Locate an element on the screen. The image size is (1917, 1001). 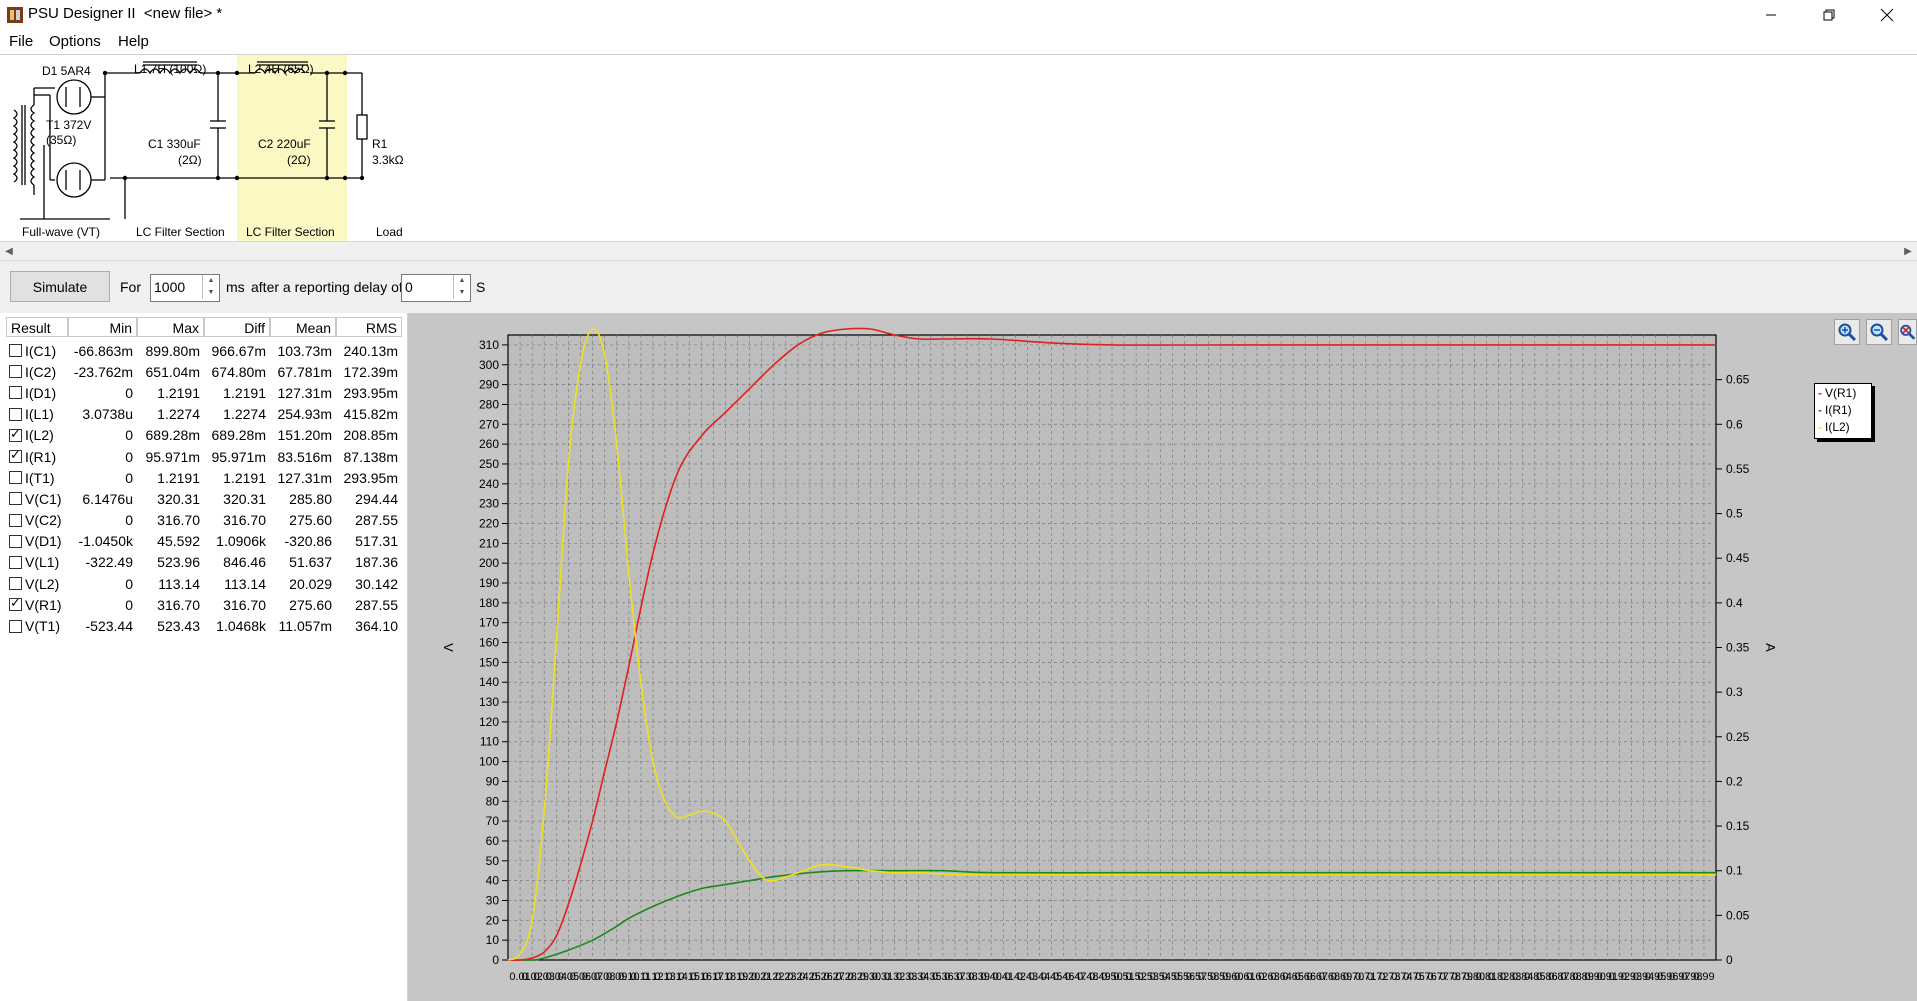
zoom-reset-button is located at coordinates (1907, 332).